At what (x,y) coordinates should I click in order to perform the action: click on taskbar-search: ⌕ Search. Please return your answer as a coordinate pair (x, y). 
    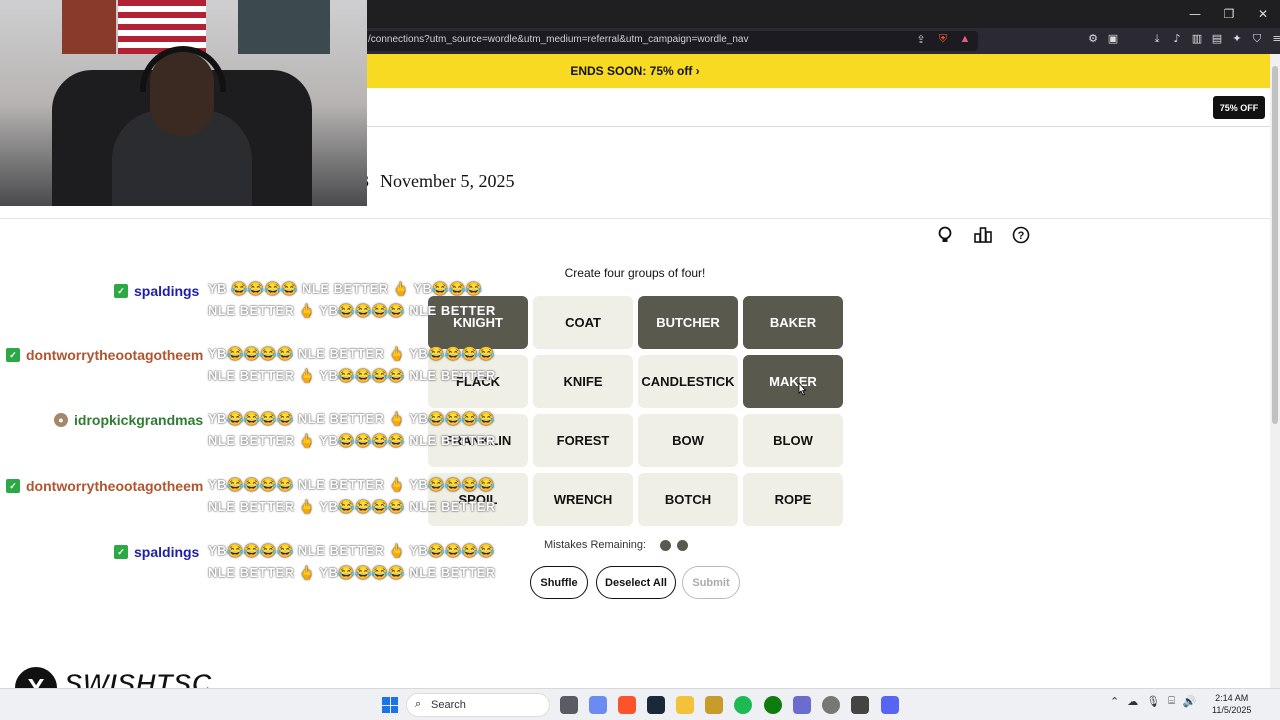
    Looking at the image, I should click on (478, 705).